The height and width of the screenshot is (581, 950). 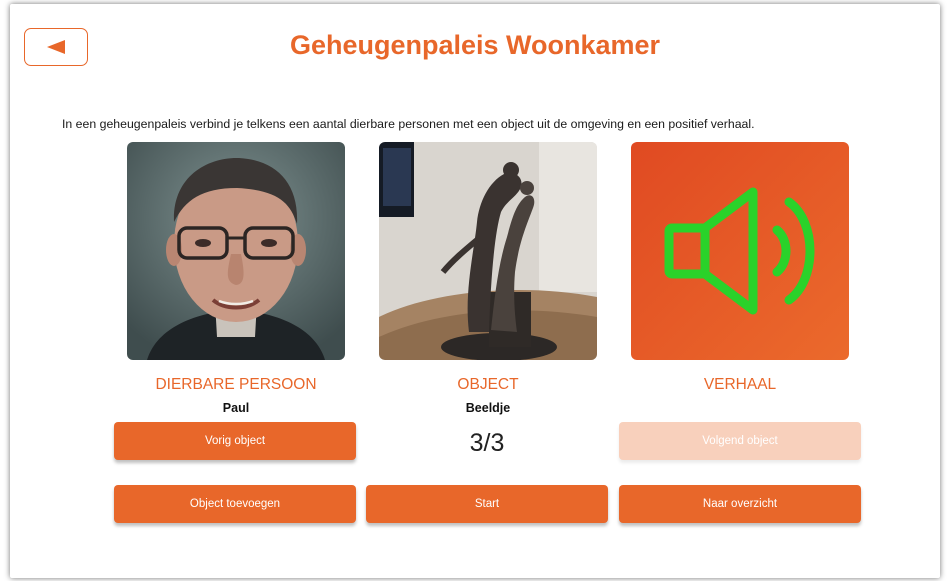 I want to click on story-label: VERHAAL, so click(x=740, y=384).